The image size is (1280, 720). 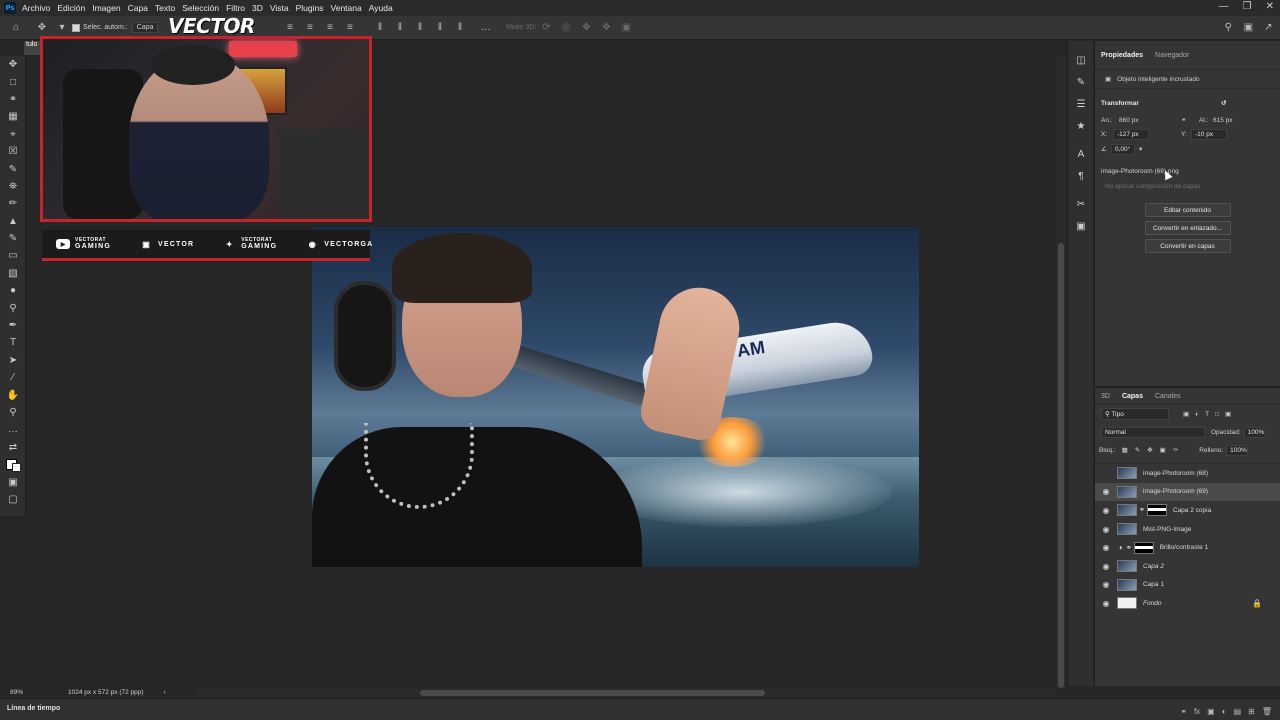 I want to click on chevron-down-icon: ▾, so click(x=1140, y=149).